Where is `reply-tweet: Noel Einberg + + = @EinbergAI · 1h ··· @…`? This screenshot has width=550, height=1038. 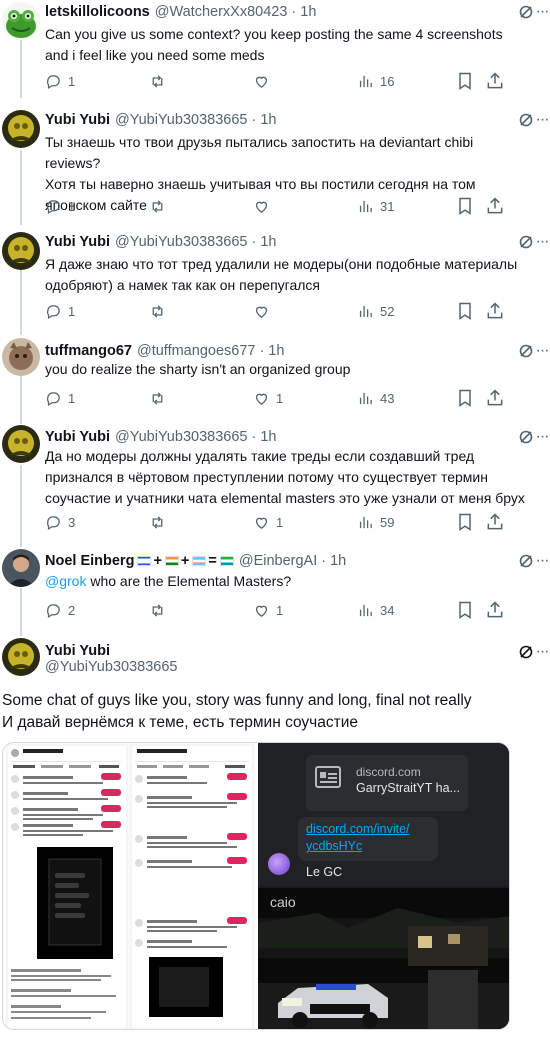 reply-tweet: Noel Einberg + + = @EinbergAI · 1h ··· @… is located at coordinates (275, 589).